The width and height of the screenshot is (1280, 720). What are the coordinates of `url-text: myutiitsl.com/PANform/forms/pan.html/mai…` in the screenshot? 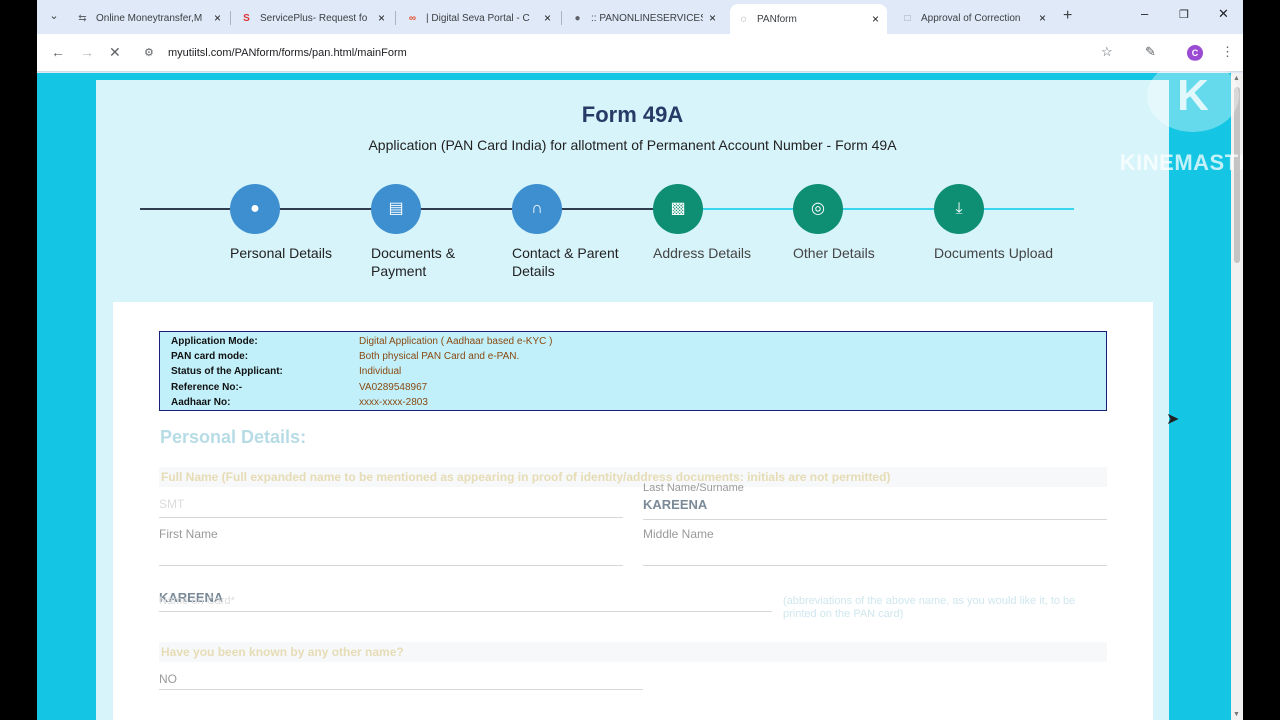 It's located at (287, 53).